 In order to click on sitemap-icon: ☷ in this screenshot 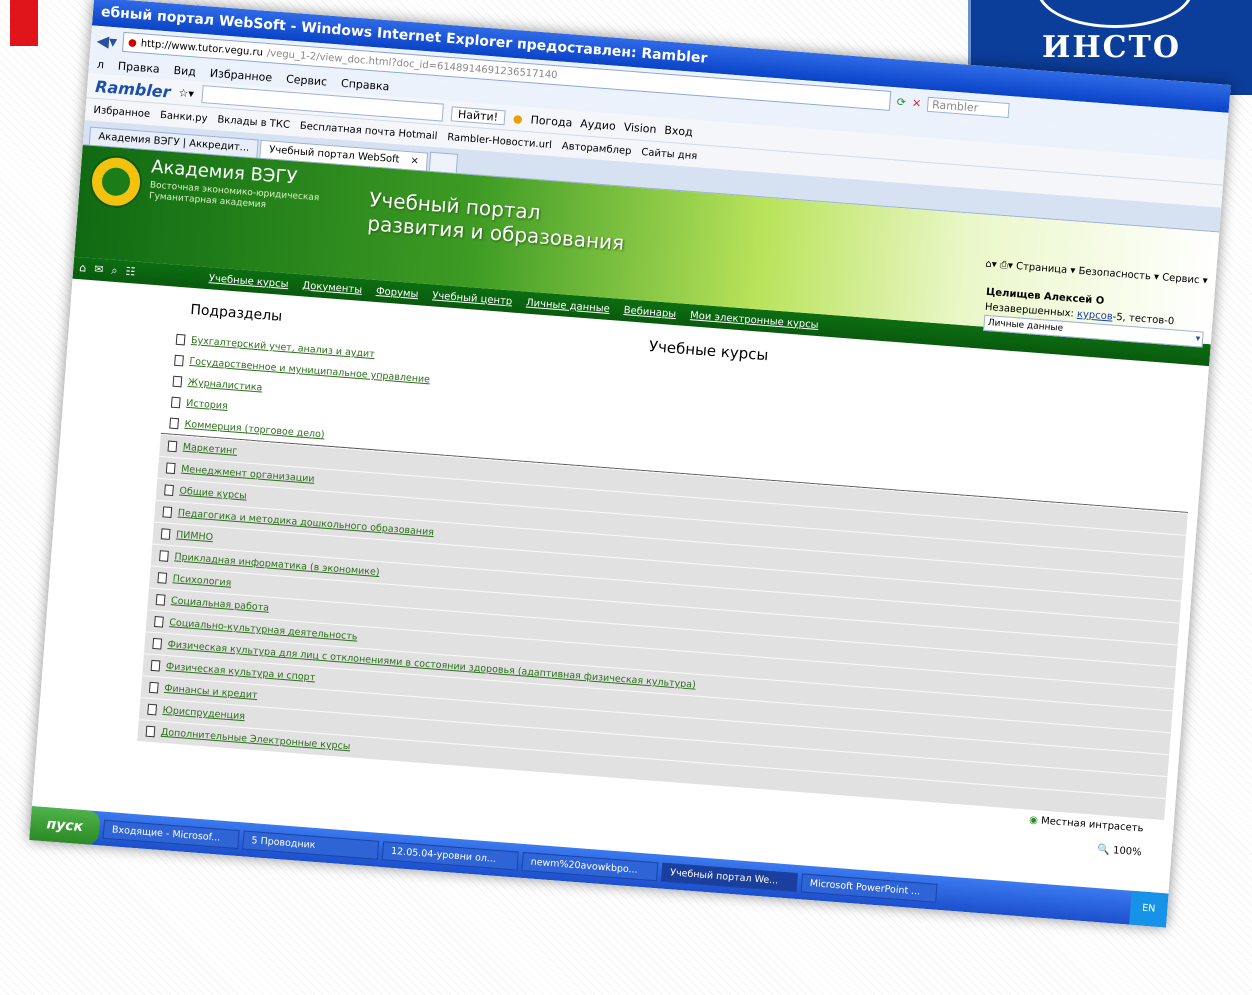, I will do `click(130, 272)`.